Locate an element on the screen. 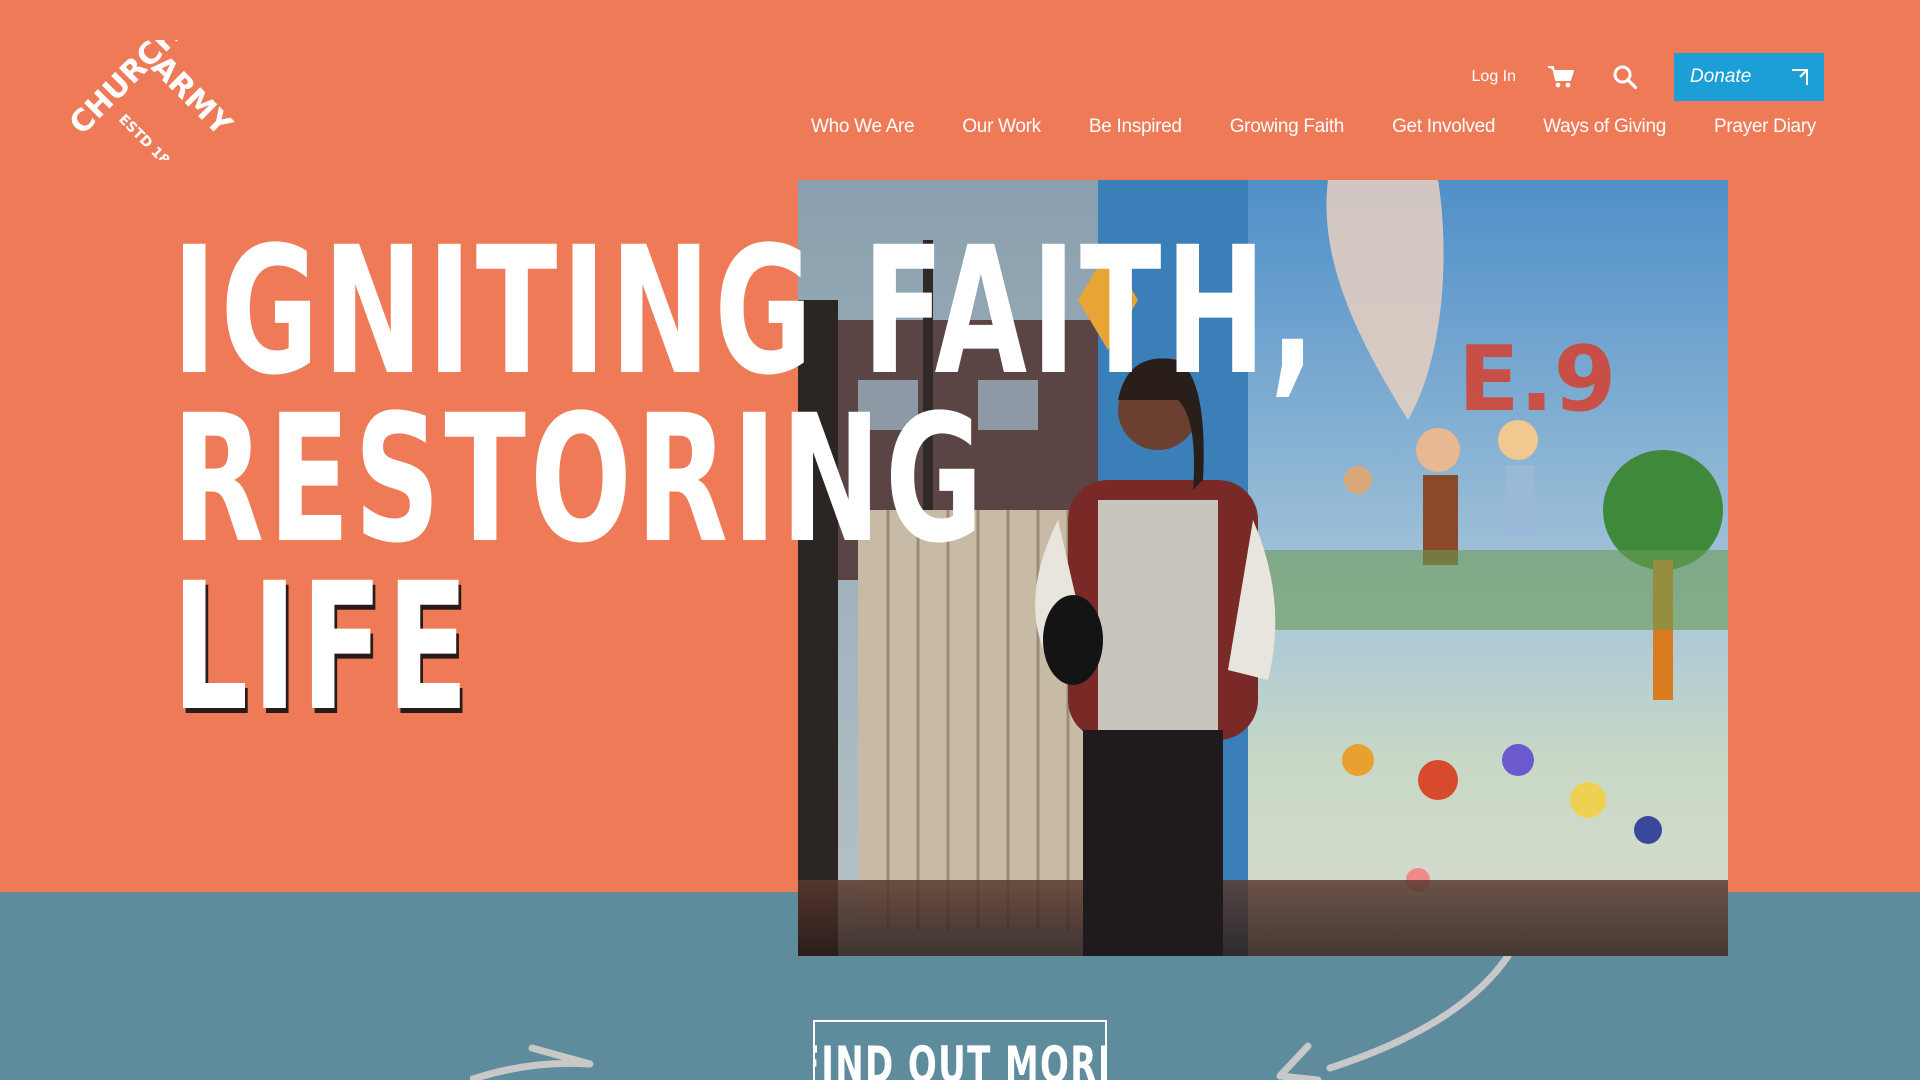  nav-who-we-are: Who We Are is located at coordinates (863, 127).